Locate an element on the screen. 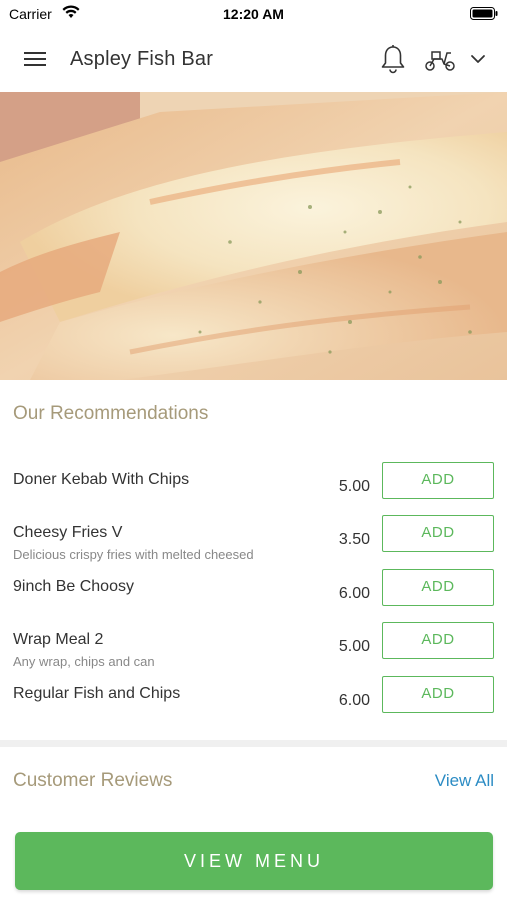  section-divider is located at coordinates (253, 743).